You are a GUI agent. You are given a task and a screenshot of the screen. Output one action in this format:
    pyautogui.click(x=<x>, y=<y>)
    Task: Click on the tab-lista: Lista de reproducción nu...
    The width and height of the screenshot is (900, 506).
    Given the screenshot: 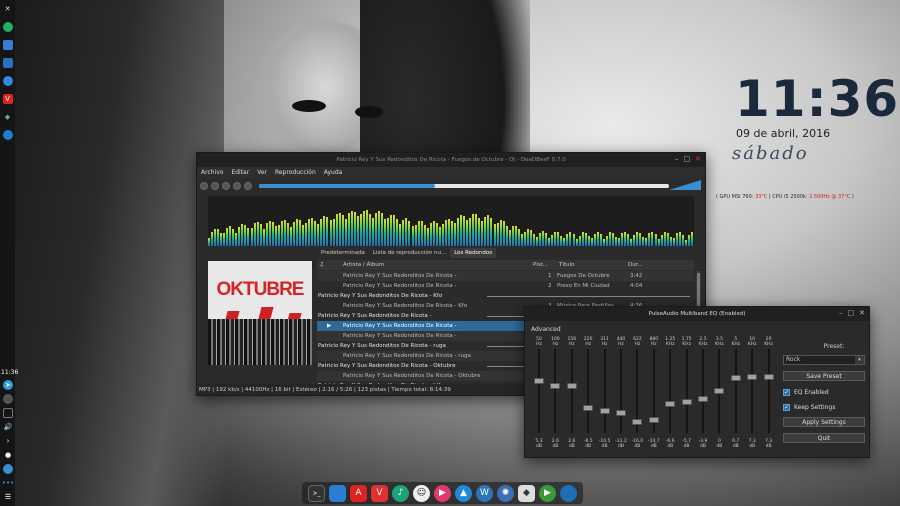 What is the action you would take?
    pyautogui.click(x=409, y=253)
    